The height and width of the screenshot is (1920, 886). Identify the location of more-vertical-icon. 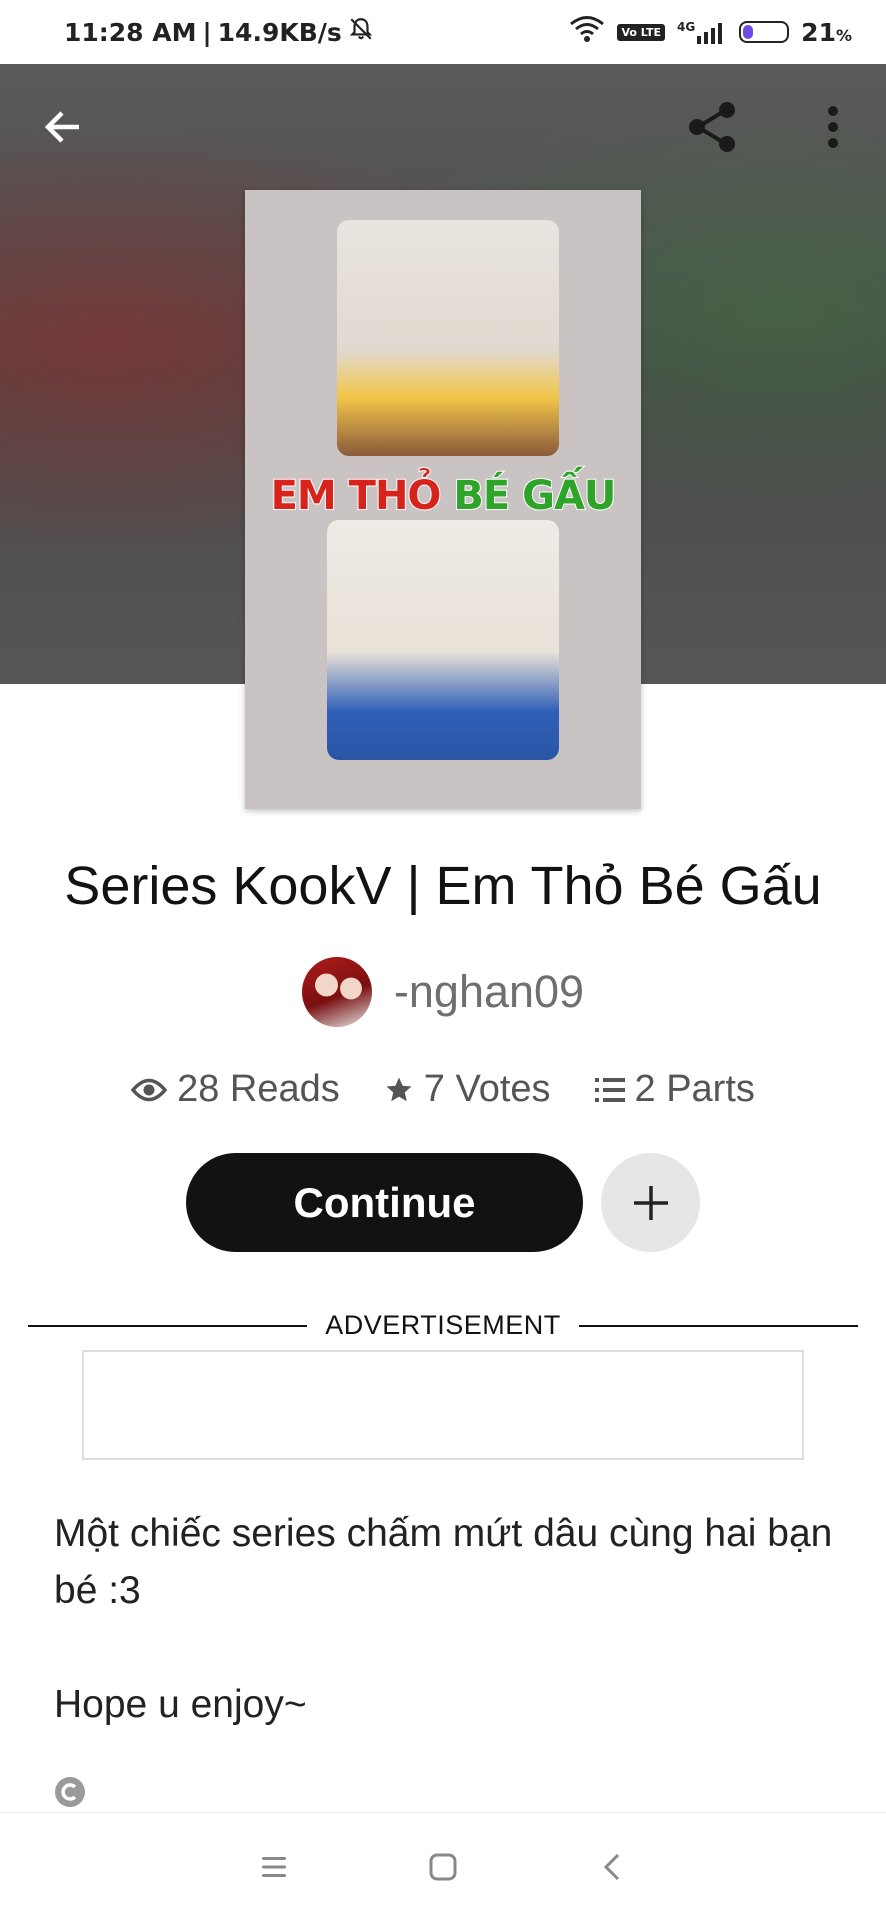
(833, 127).